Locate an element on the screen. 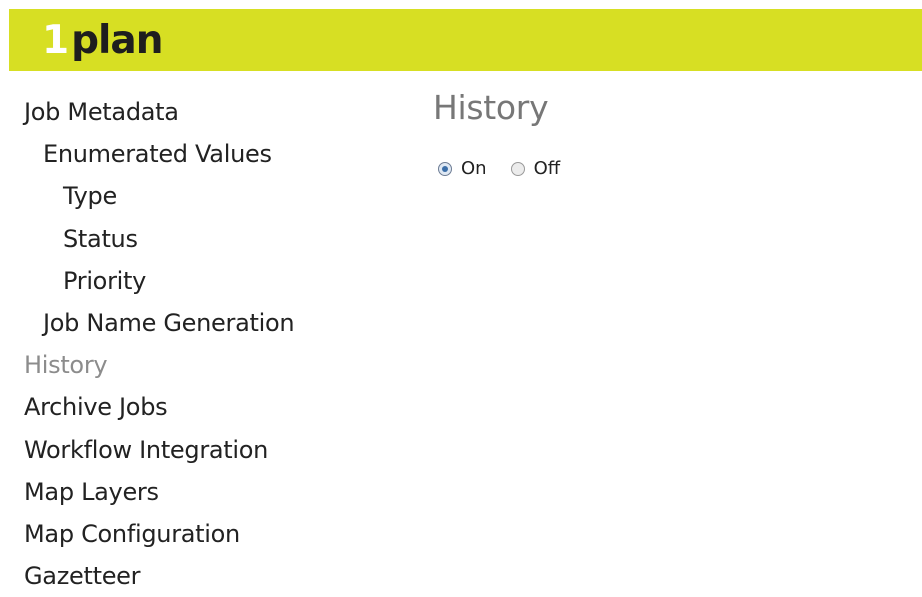 This screenshot has height=597, width=922. nav-item-job-metadata: Job Metadata is located at coordinates (214, 112).